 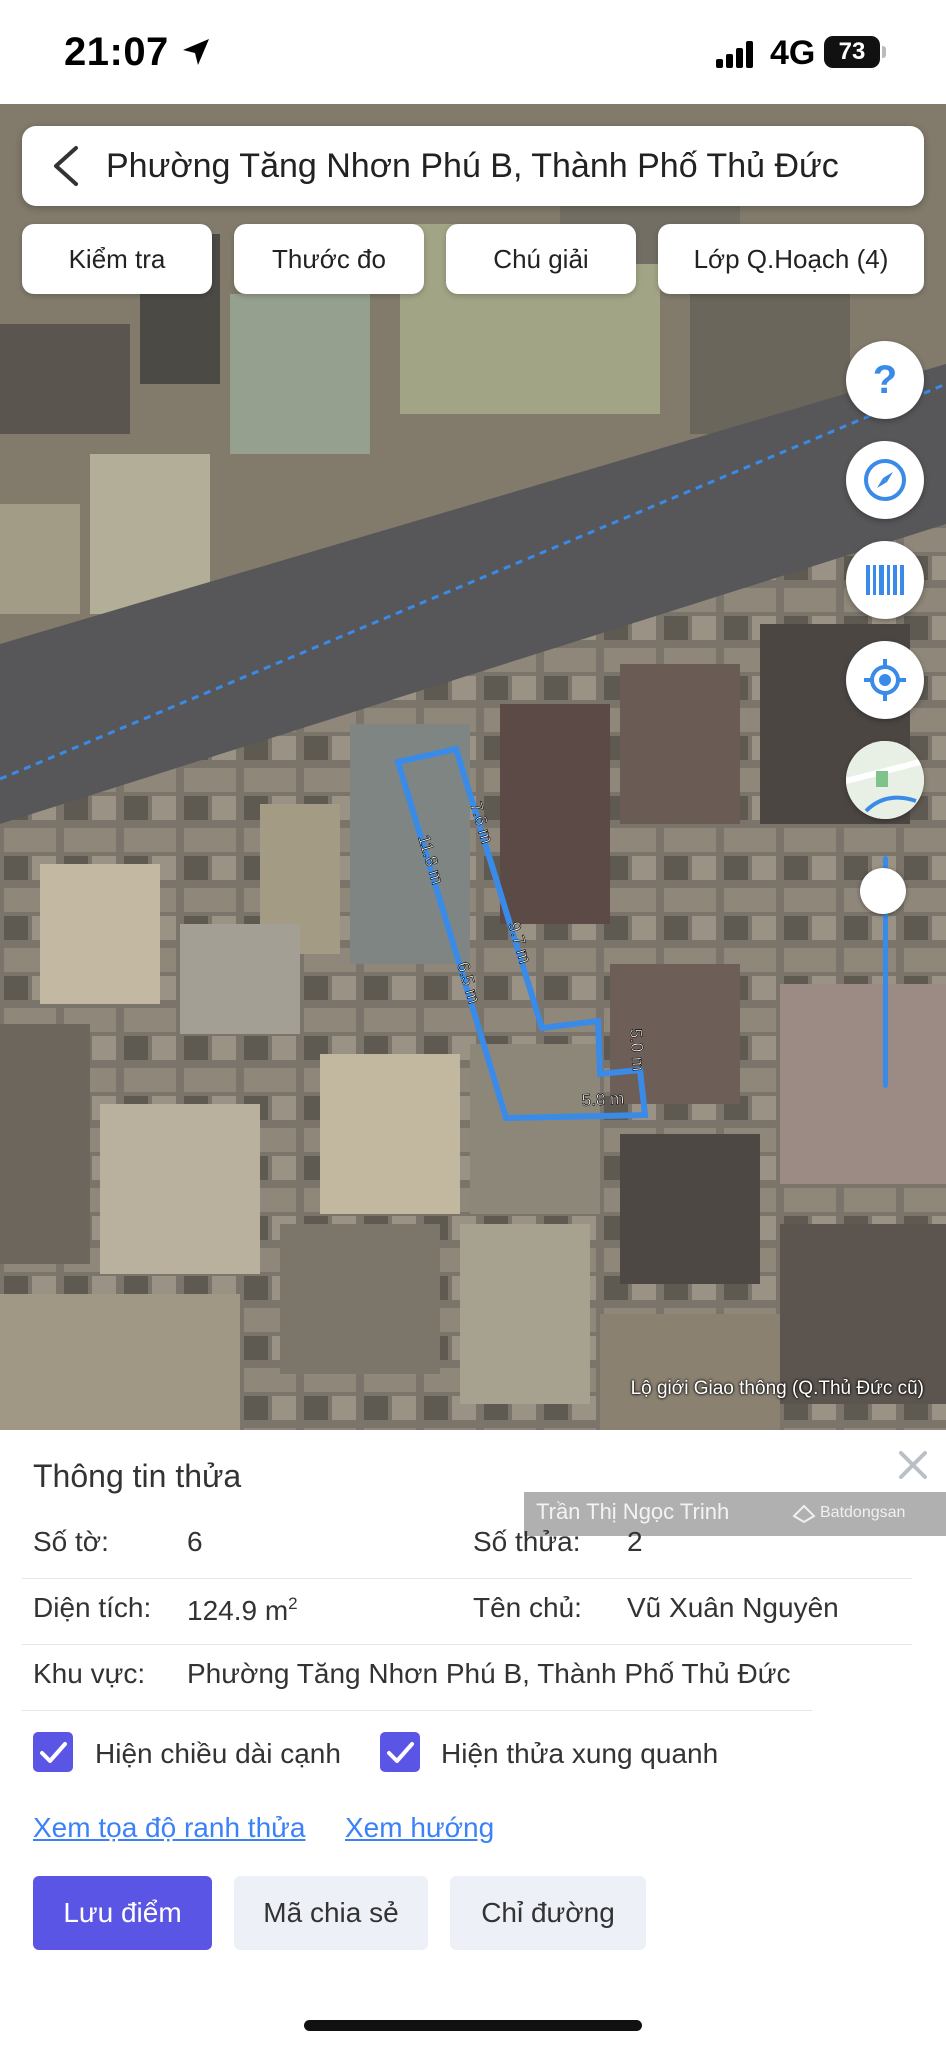 I want to click on edge-label: 5.8 m, so click(x=602, y=1099).